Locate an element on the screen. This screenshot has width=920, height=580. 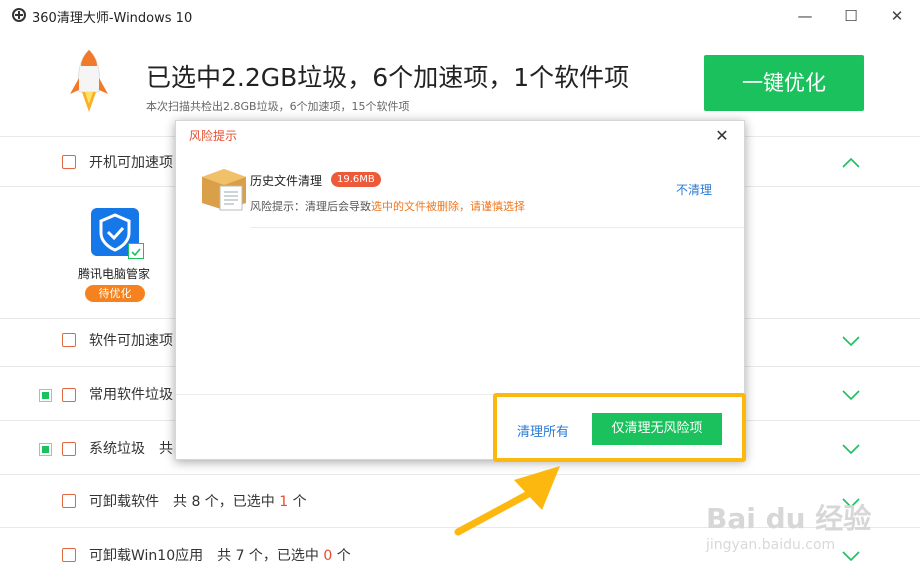
chevron-up-icon is located at coordinates (851, 163).